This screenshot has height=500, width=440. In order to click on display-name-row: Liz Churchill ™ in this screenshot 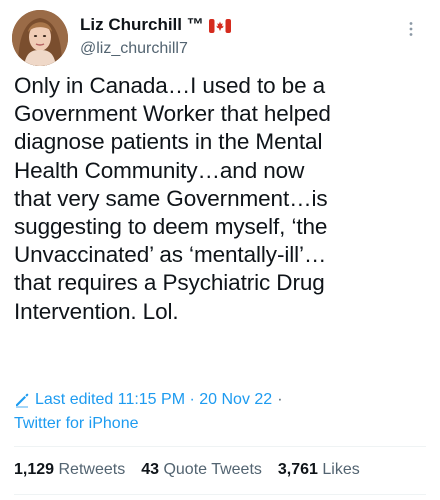, I will do `click(155, 25)`.